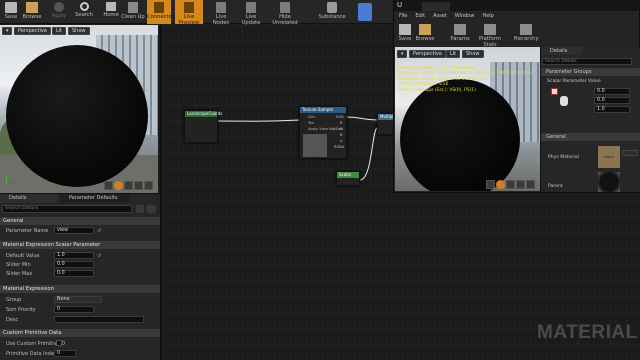  Describe the element at coordinates (574, 81) in the screenshot. I see `scalar-group-label: Scalar Parameter Value` at that location.